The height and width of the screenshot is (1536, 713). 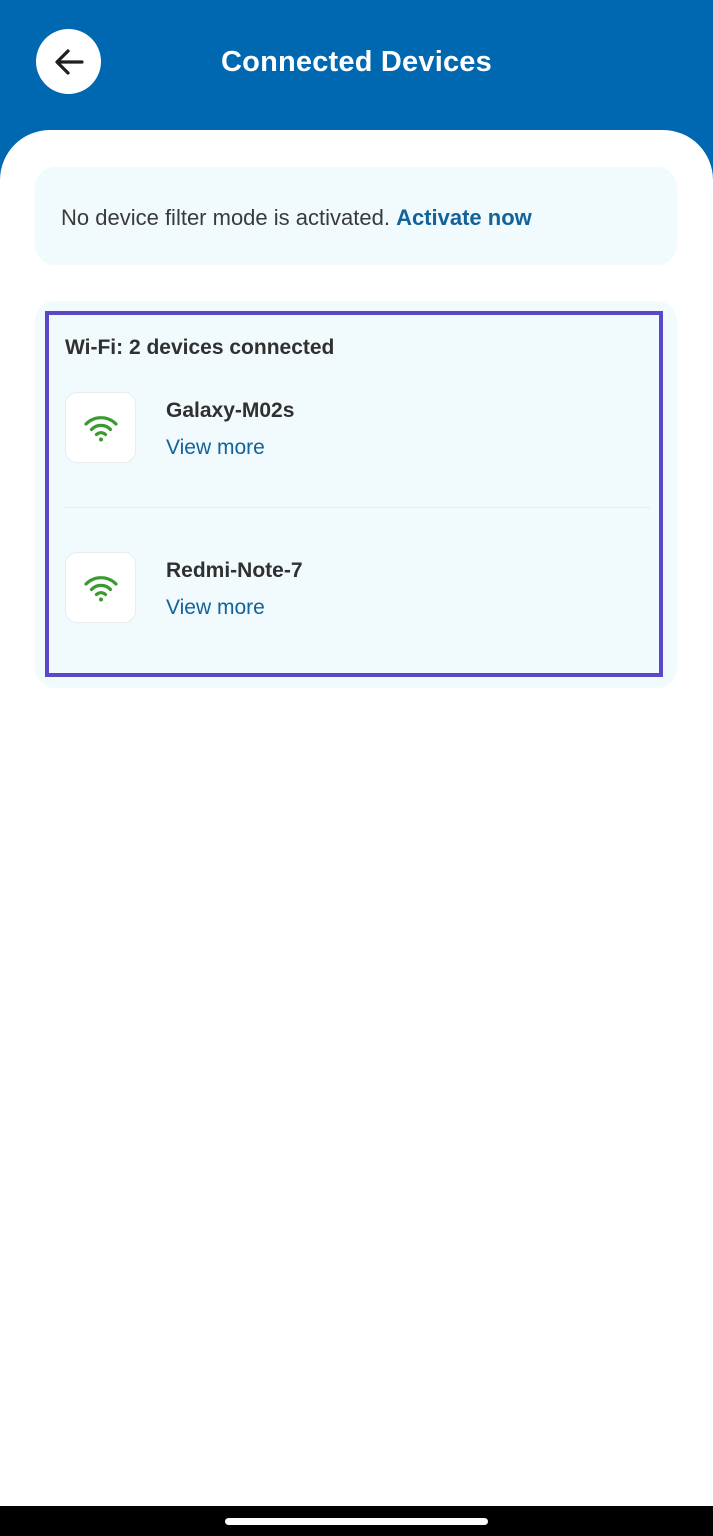 I want to click on filter-status-message: No device filter mode is activated., so click(x=225, y=217).